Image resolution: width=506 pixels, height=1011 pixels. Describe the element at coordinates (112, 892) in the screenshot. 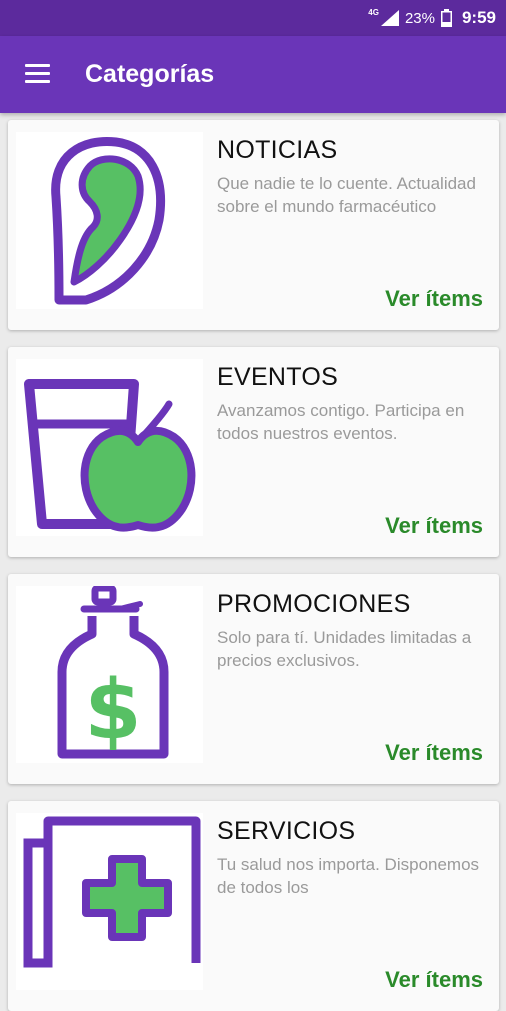

I see `medical-cross-icon` at that location.